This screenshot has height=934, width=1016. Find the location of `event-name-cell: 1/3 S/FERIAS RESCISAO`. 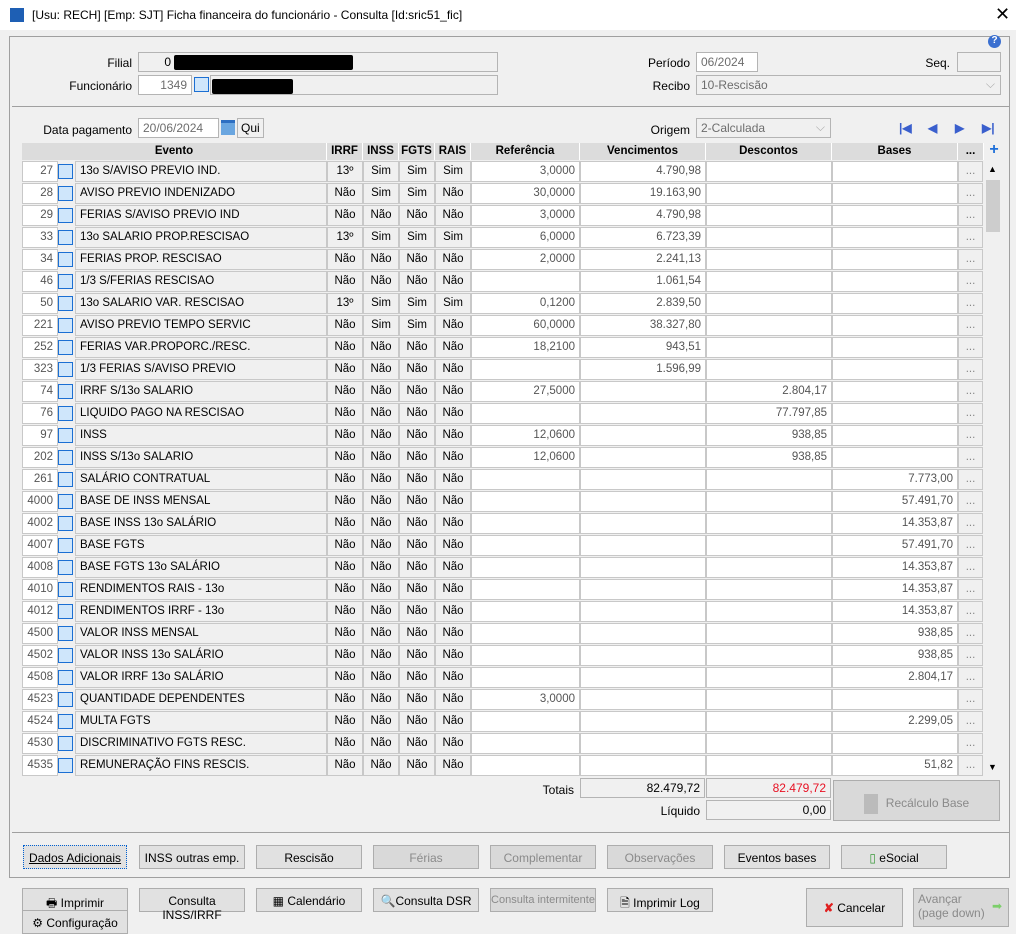

event-name-cell: 1/3 S/FERIAS RESCISAO is located at coordinates (201, 281).